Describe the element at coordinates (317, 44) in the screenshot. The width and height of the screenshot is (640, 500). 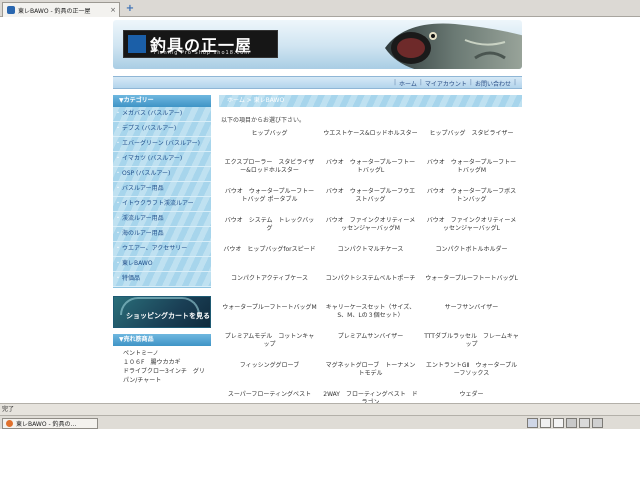
I see `site-banner: 釣具の正一屋 Fishing Pro Shop sho18.com` at that location.